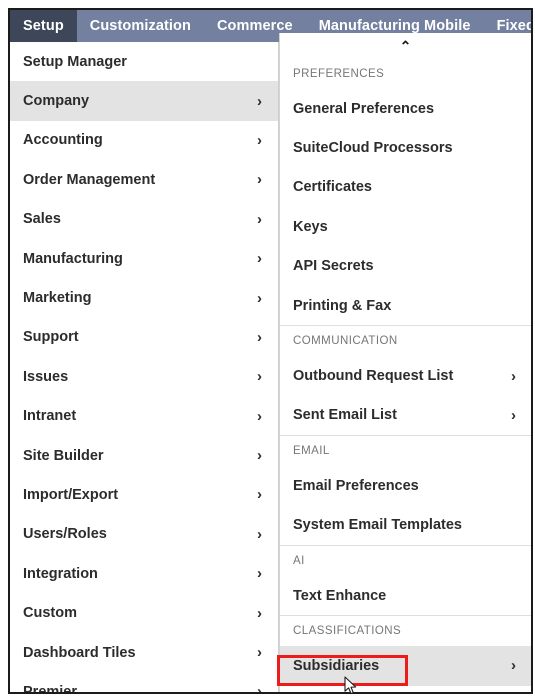 The height and width of the screenshot is (700, 535). What do you see at coordinates (144, 376) in the screenshot?
I see `sidebar-item-issues: Issues ›` at bounding box center [144, 376].